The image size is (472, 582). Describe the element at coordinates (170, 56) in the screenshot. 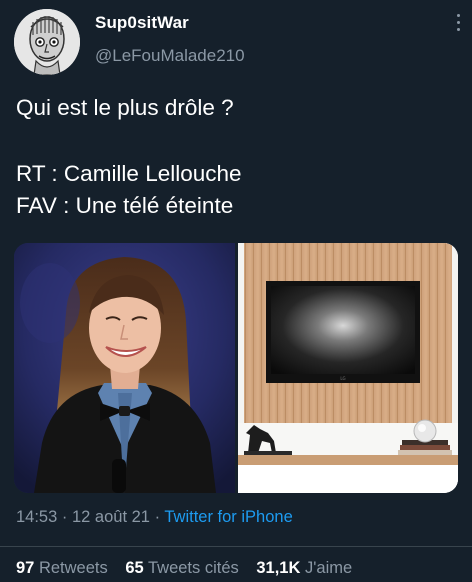

I see `author-handle: @LeFouMalade210` at that location.